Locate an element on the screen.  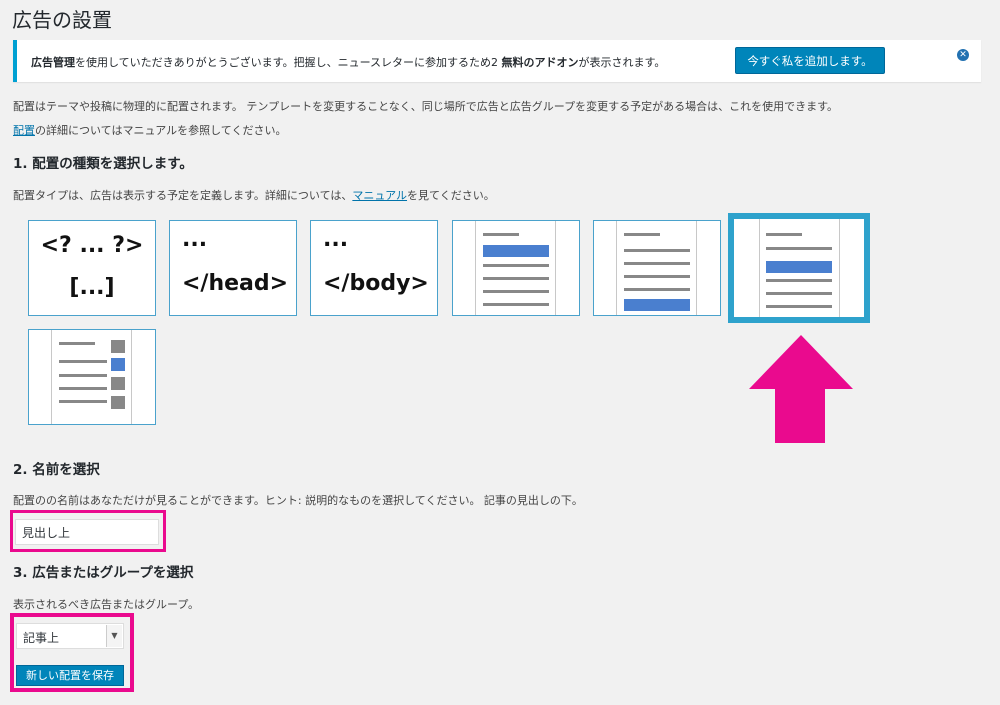
up-arrow-icon is located at coordinates (801, 389).